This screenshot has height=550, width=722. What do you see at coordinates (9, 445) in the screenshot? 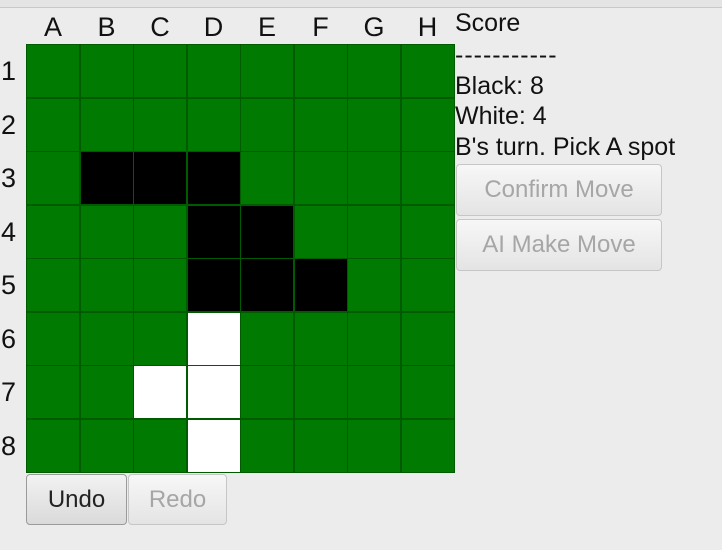
I see `row-label: 8` at bounding box center [9, 445].